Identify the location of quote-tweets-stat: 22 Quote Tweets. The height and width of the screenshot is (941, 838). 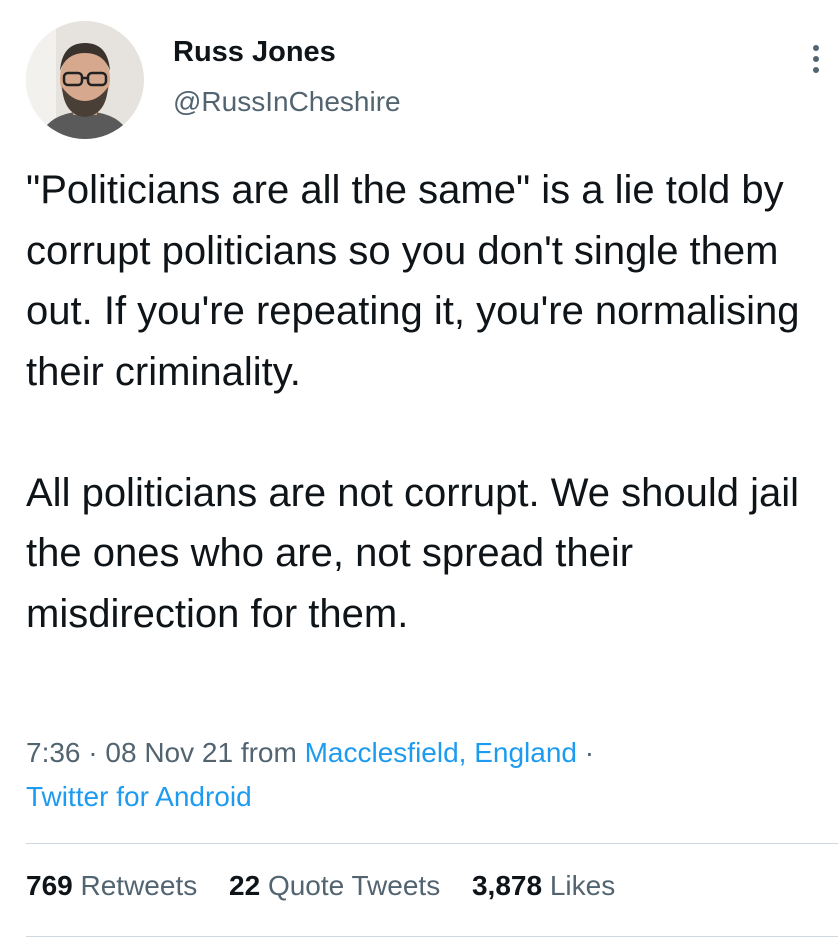
(334, 885).